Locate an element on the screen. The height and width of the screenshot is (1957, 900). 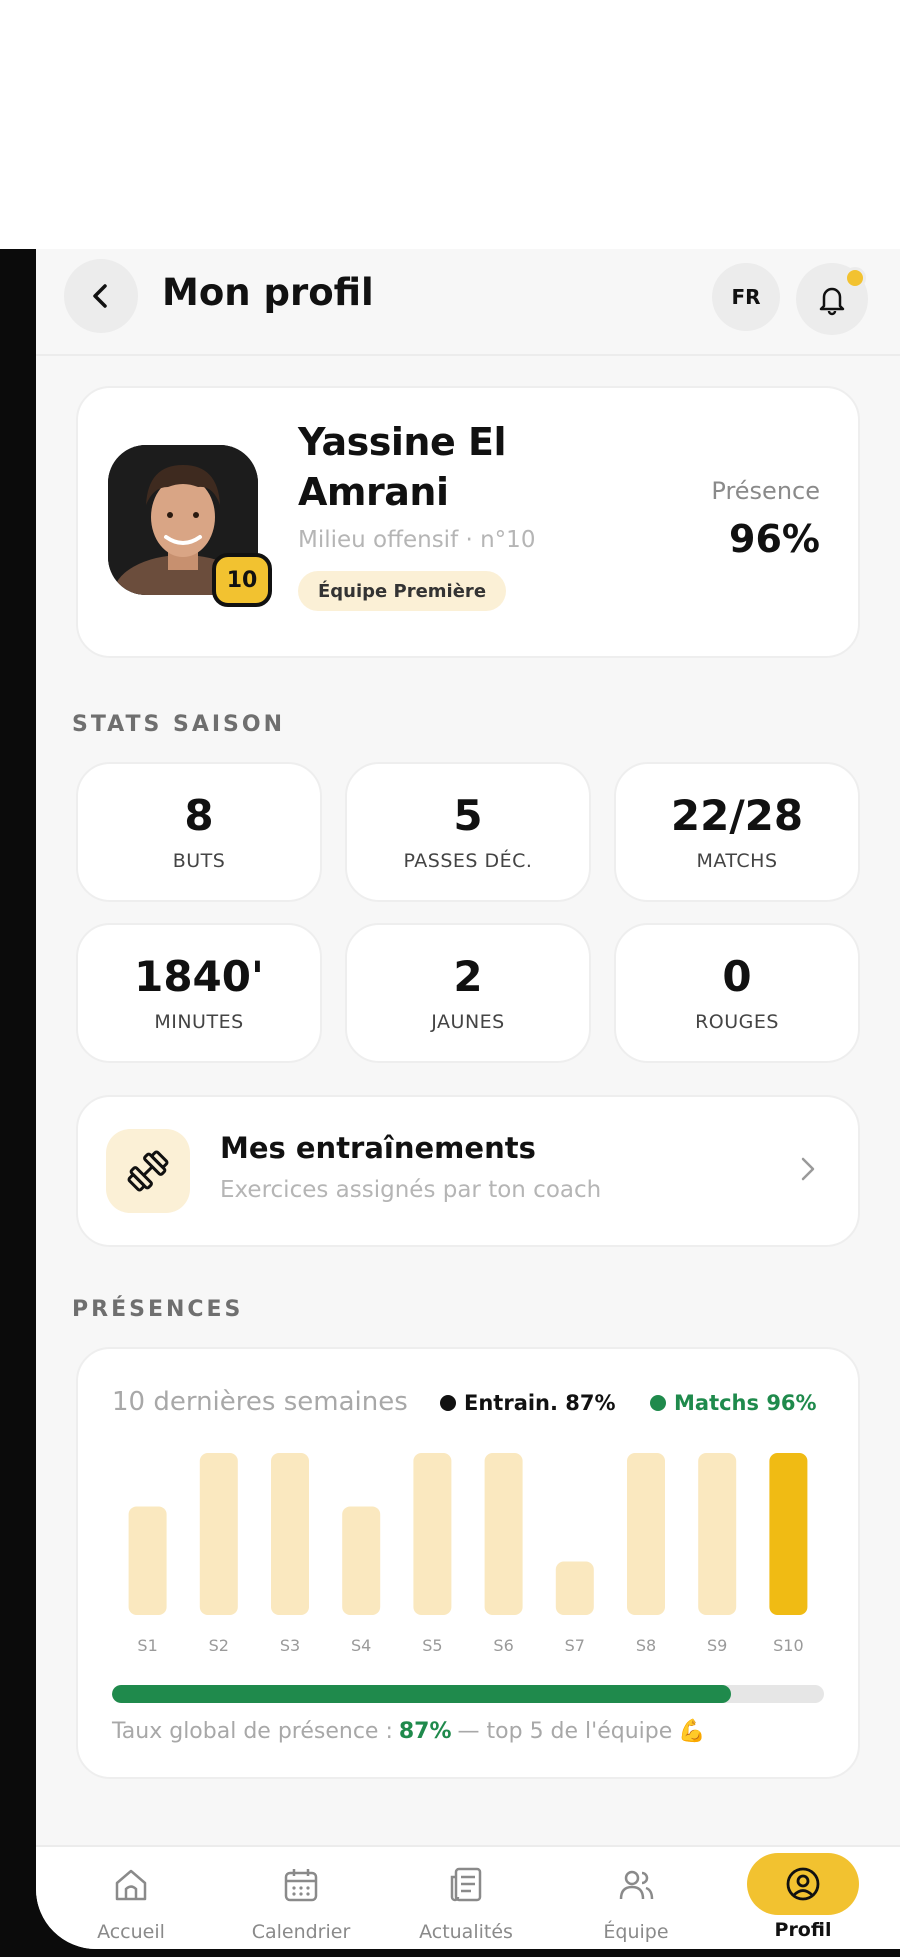
stat-label: BUTS is located at coordinates (199, 861).